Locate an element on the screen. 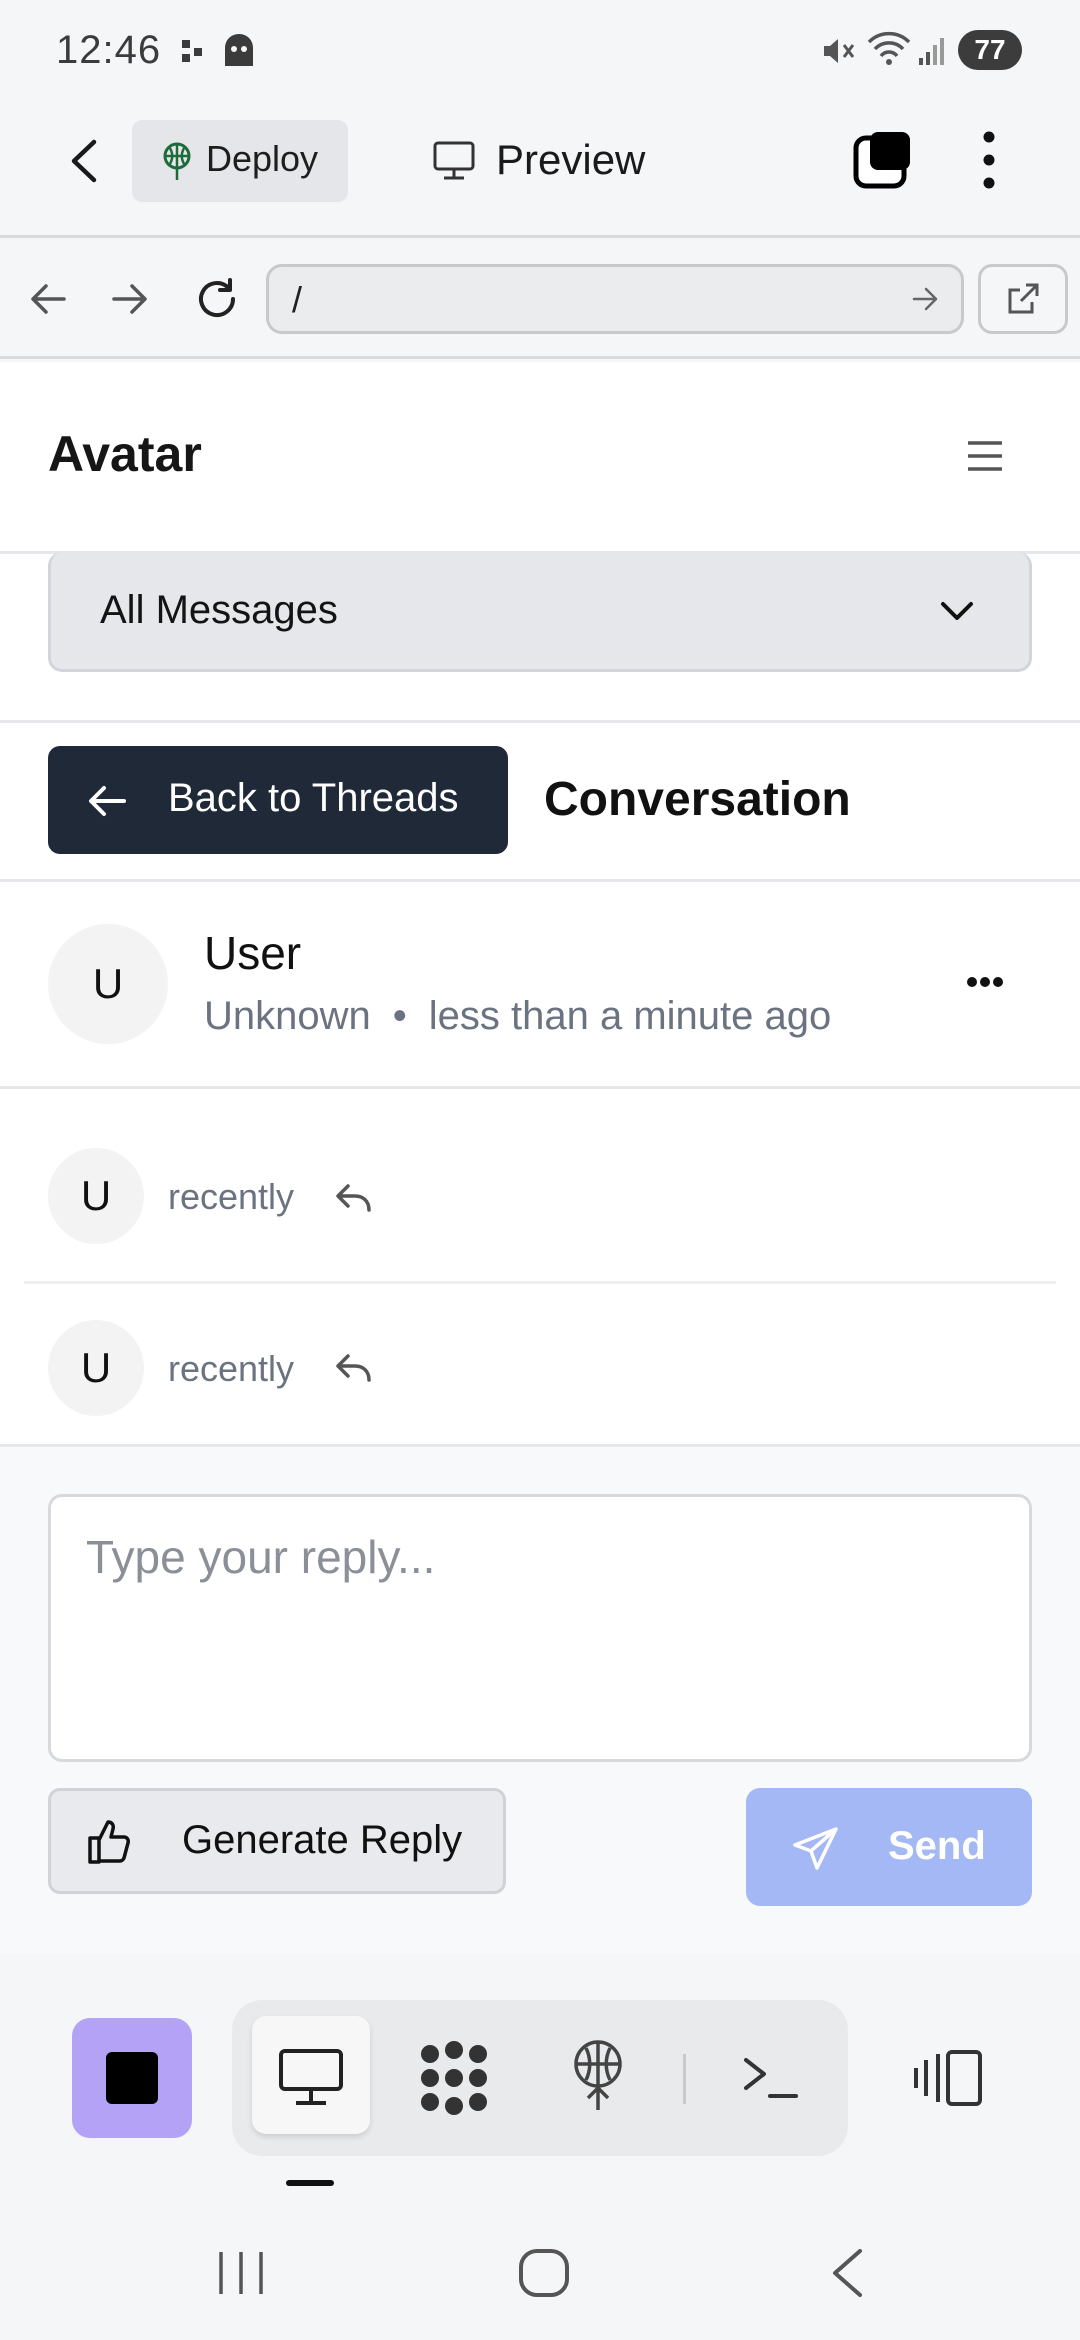 This screenshot has width=1080, height=2340. workflow-tool-icon is located at coordinates (454, 2078).